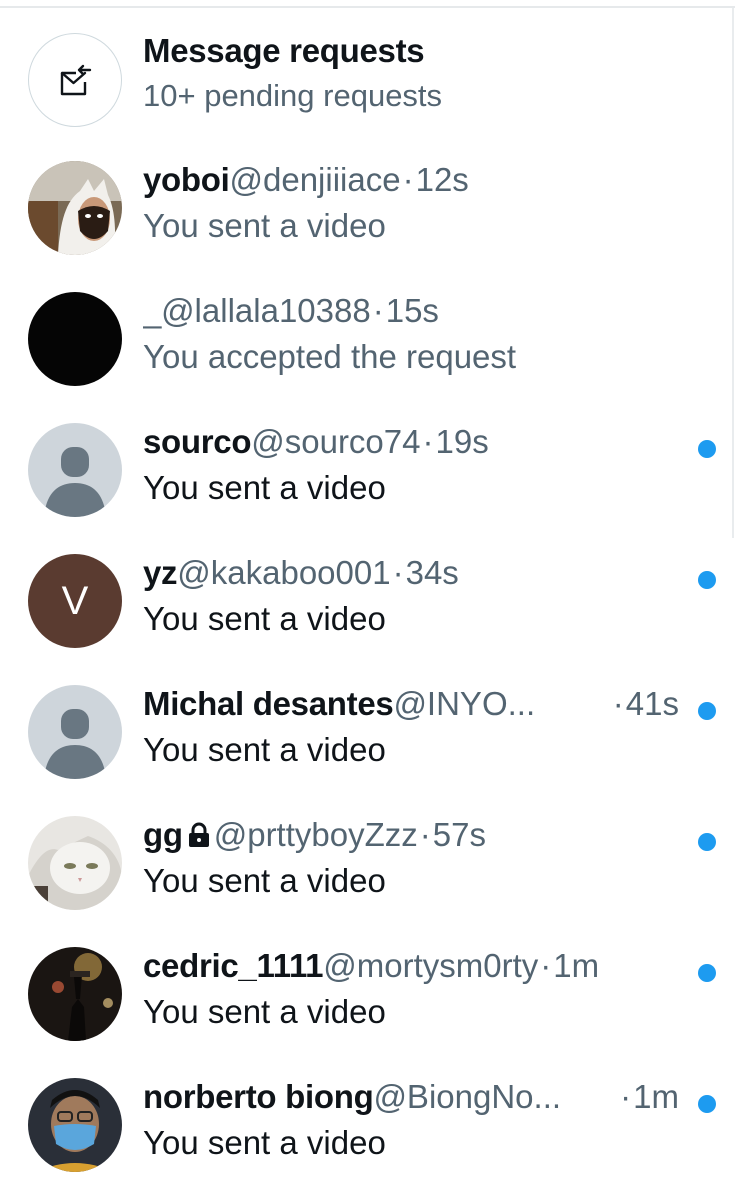 This screenshot has height=1200, width=735. I want to click on display-name: _, so click(152, 310).